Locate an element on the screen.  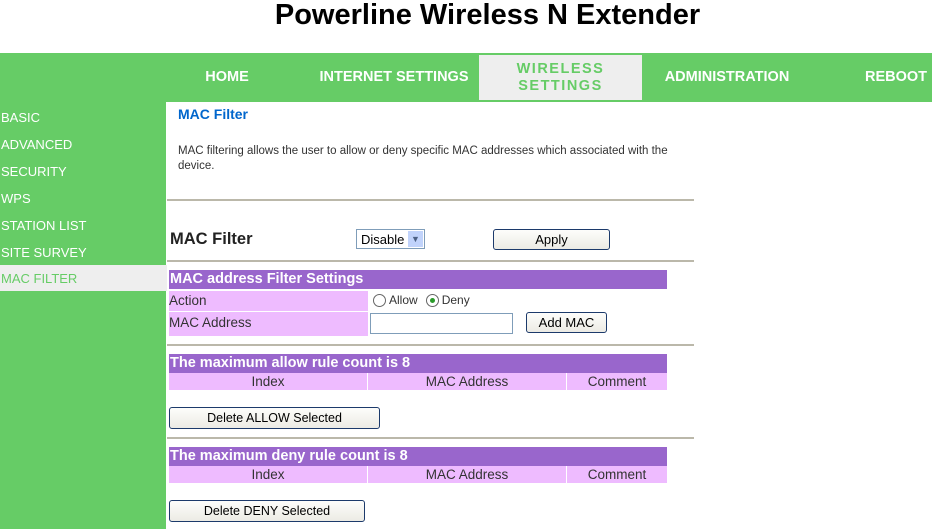
action-label: Action is located at coordinates (268, 301).